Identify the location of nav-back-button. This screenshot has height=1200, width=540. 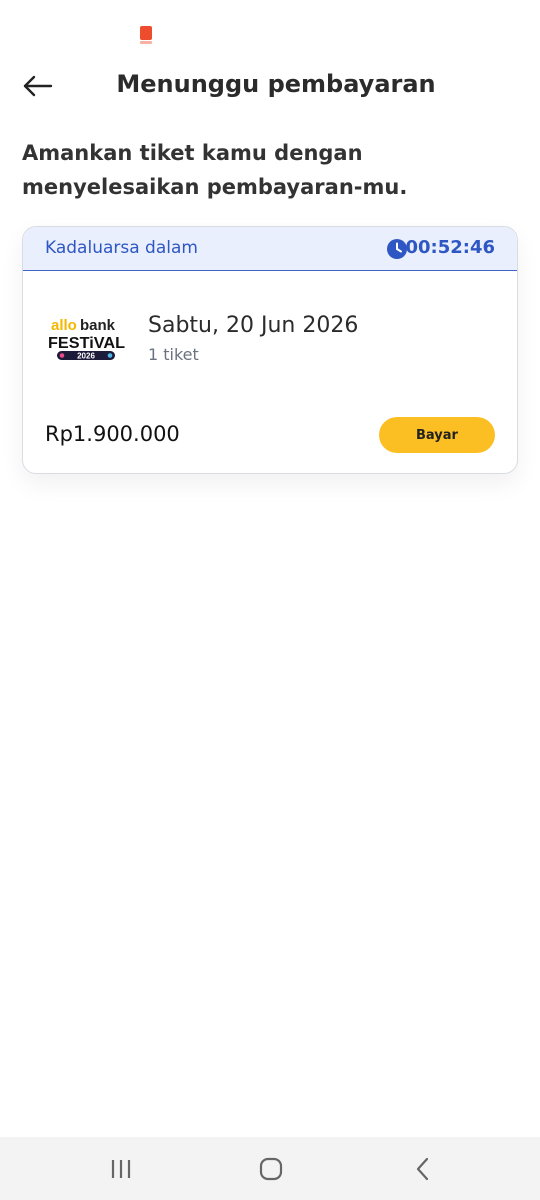
(423, 1169).